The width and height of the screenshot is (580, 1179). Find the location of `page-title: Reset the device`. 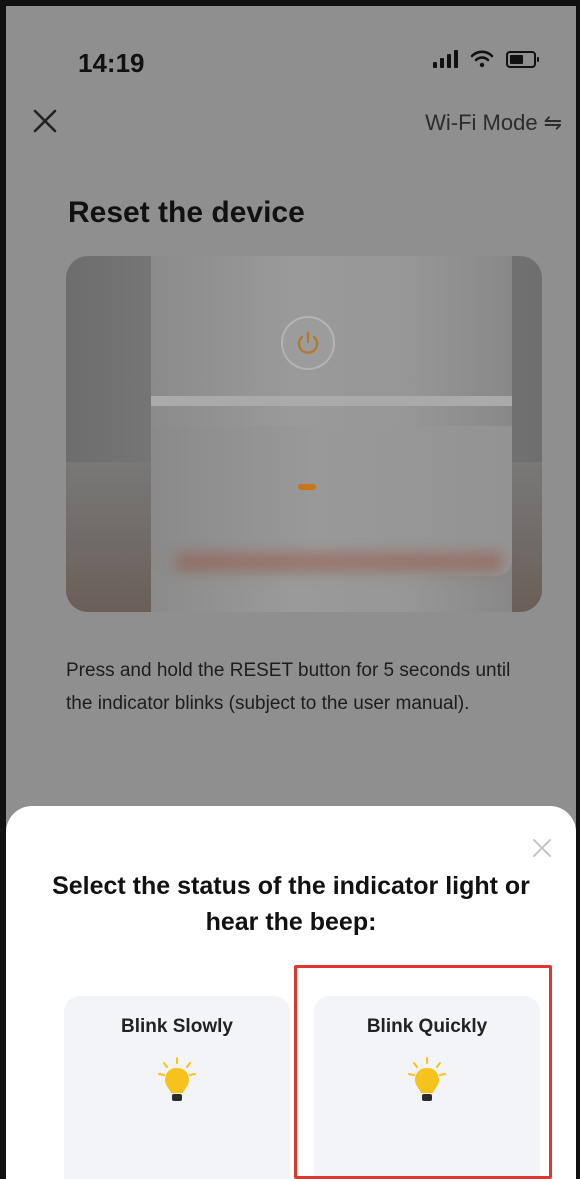

page-title: Reset the device is located at coordinates (186, 212).